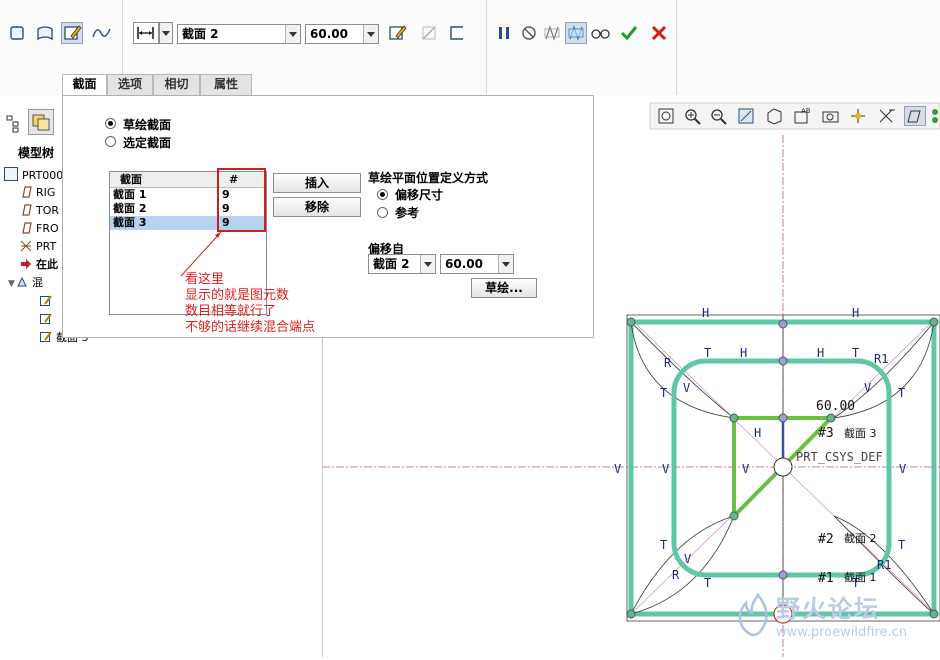 Image resolution: width=940 pixels, height=660 pixels. What do you see at coordinates (39, 211) in the screenshot?
I see `tree-item-top-plane: TOR` at bounding box center [39, 211].